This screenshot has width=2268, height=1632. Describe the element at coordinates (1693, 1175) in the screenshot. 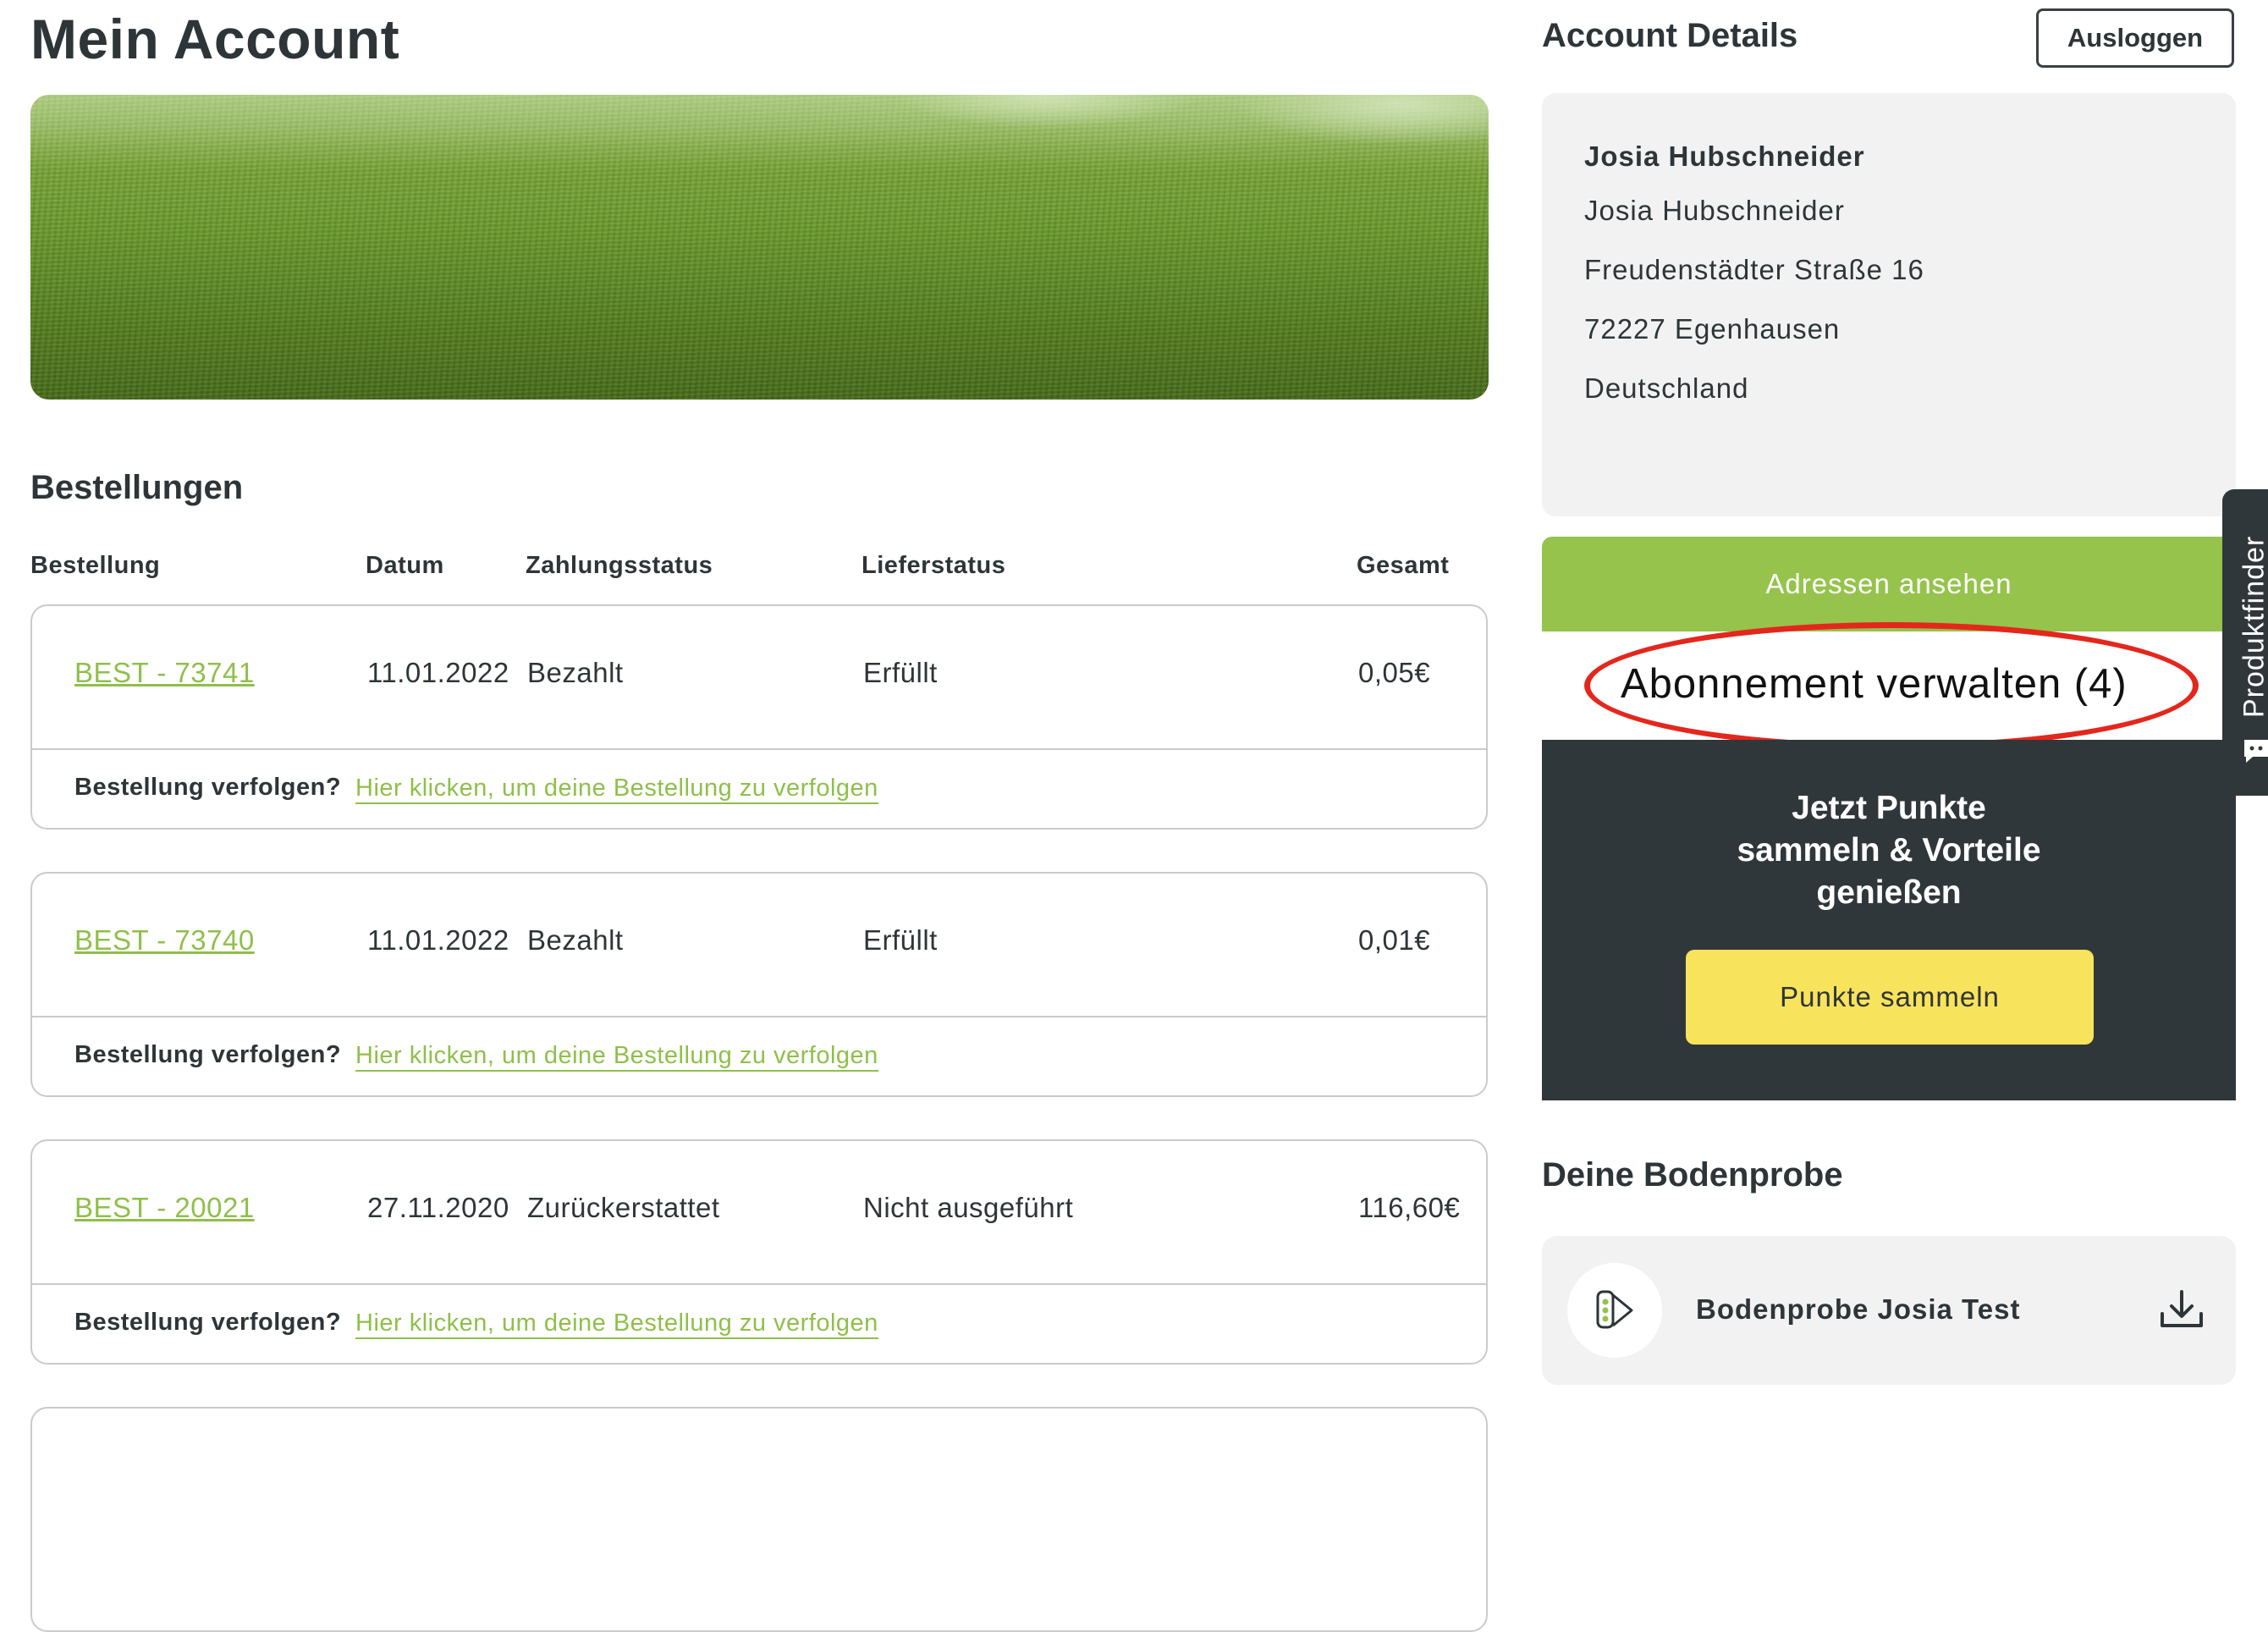

I see `soil-sample-title: Deine Bodenprobe` at that location.